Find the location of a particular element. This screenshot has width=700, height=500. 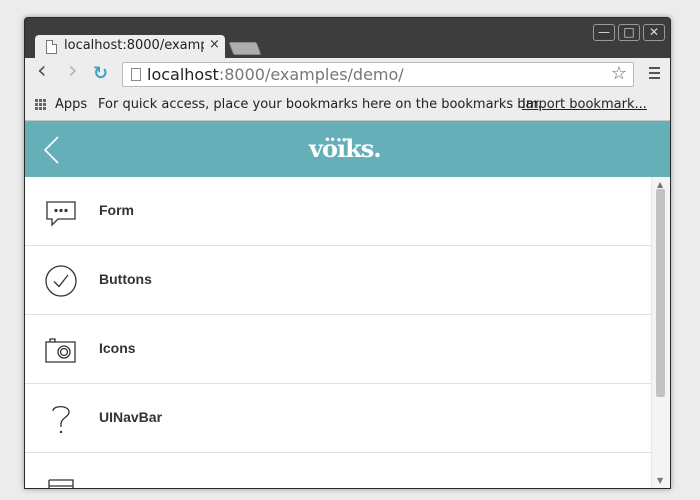

list-item-buttons: Buttons is located at coordinates (338, 280).